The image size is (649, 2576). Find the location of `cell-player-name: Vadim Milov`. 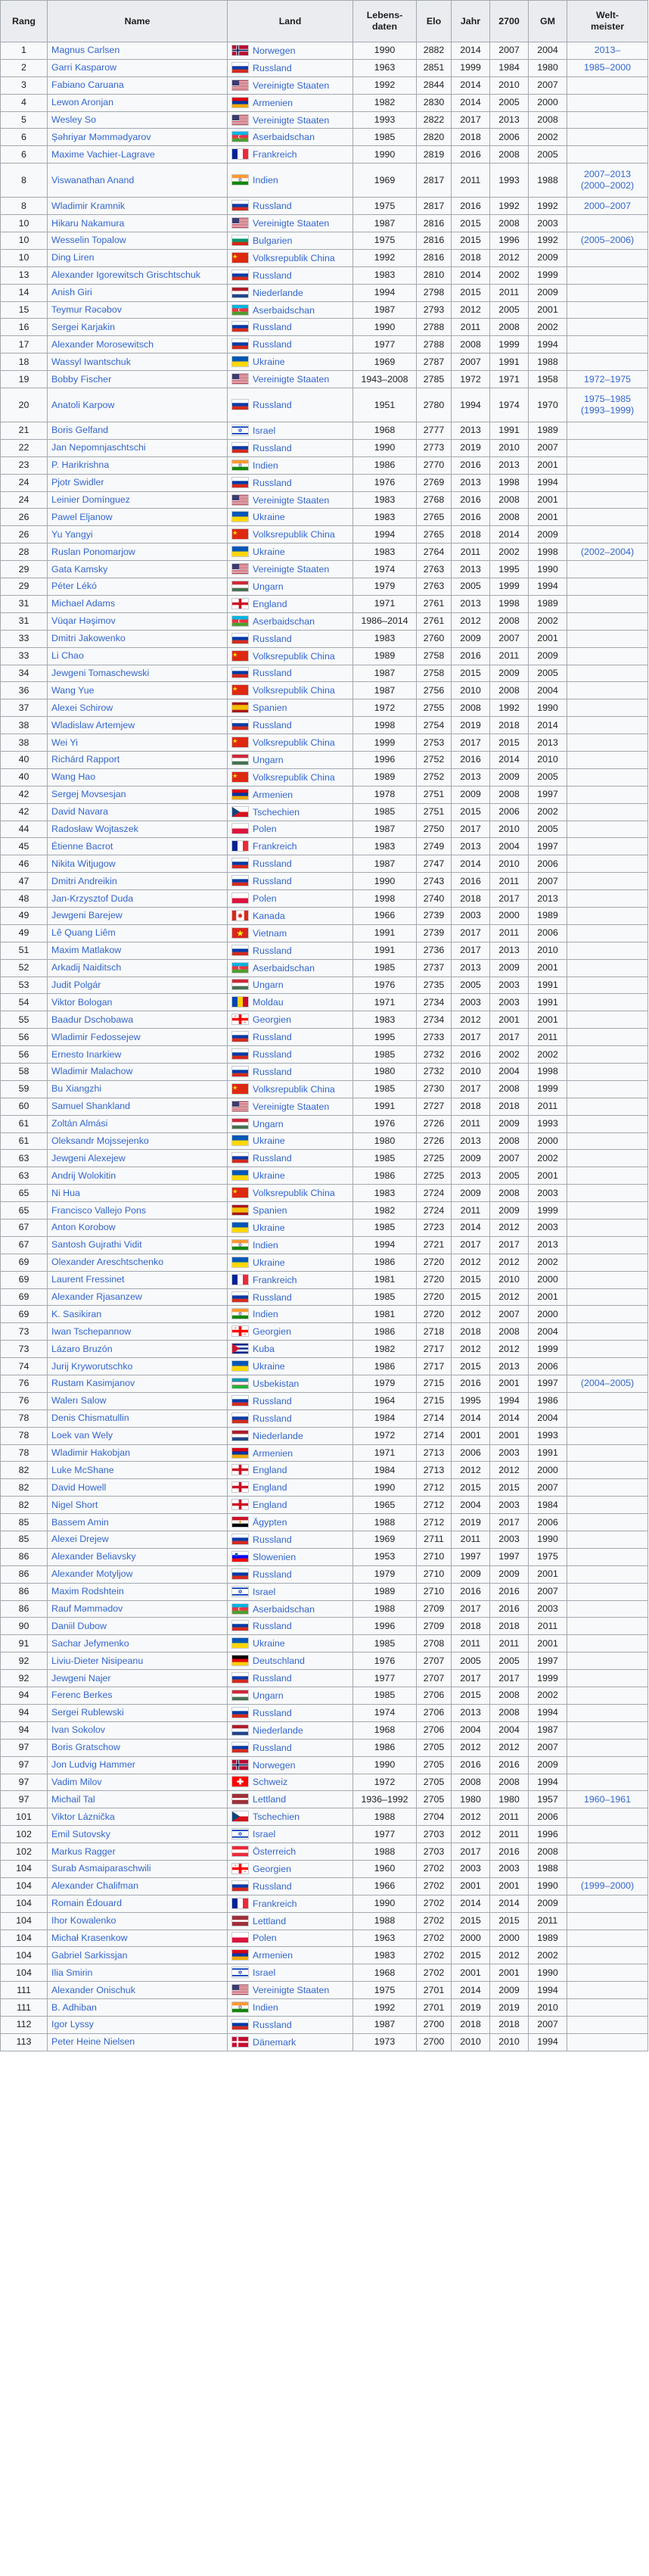

cell-player-name: Vadim Milov is located at coordinates (137, 1782).